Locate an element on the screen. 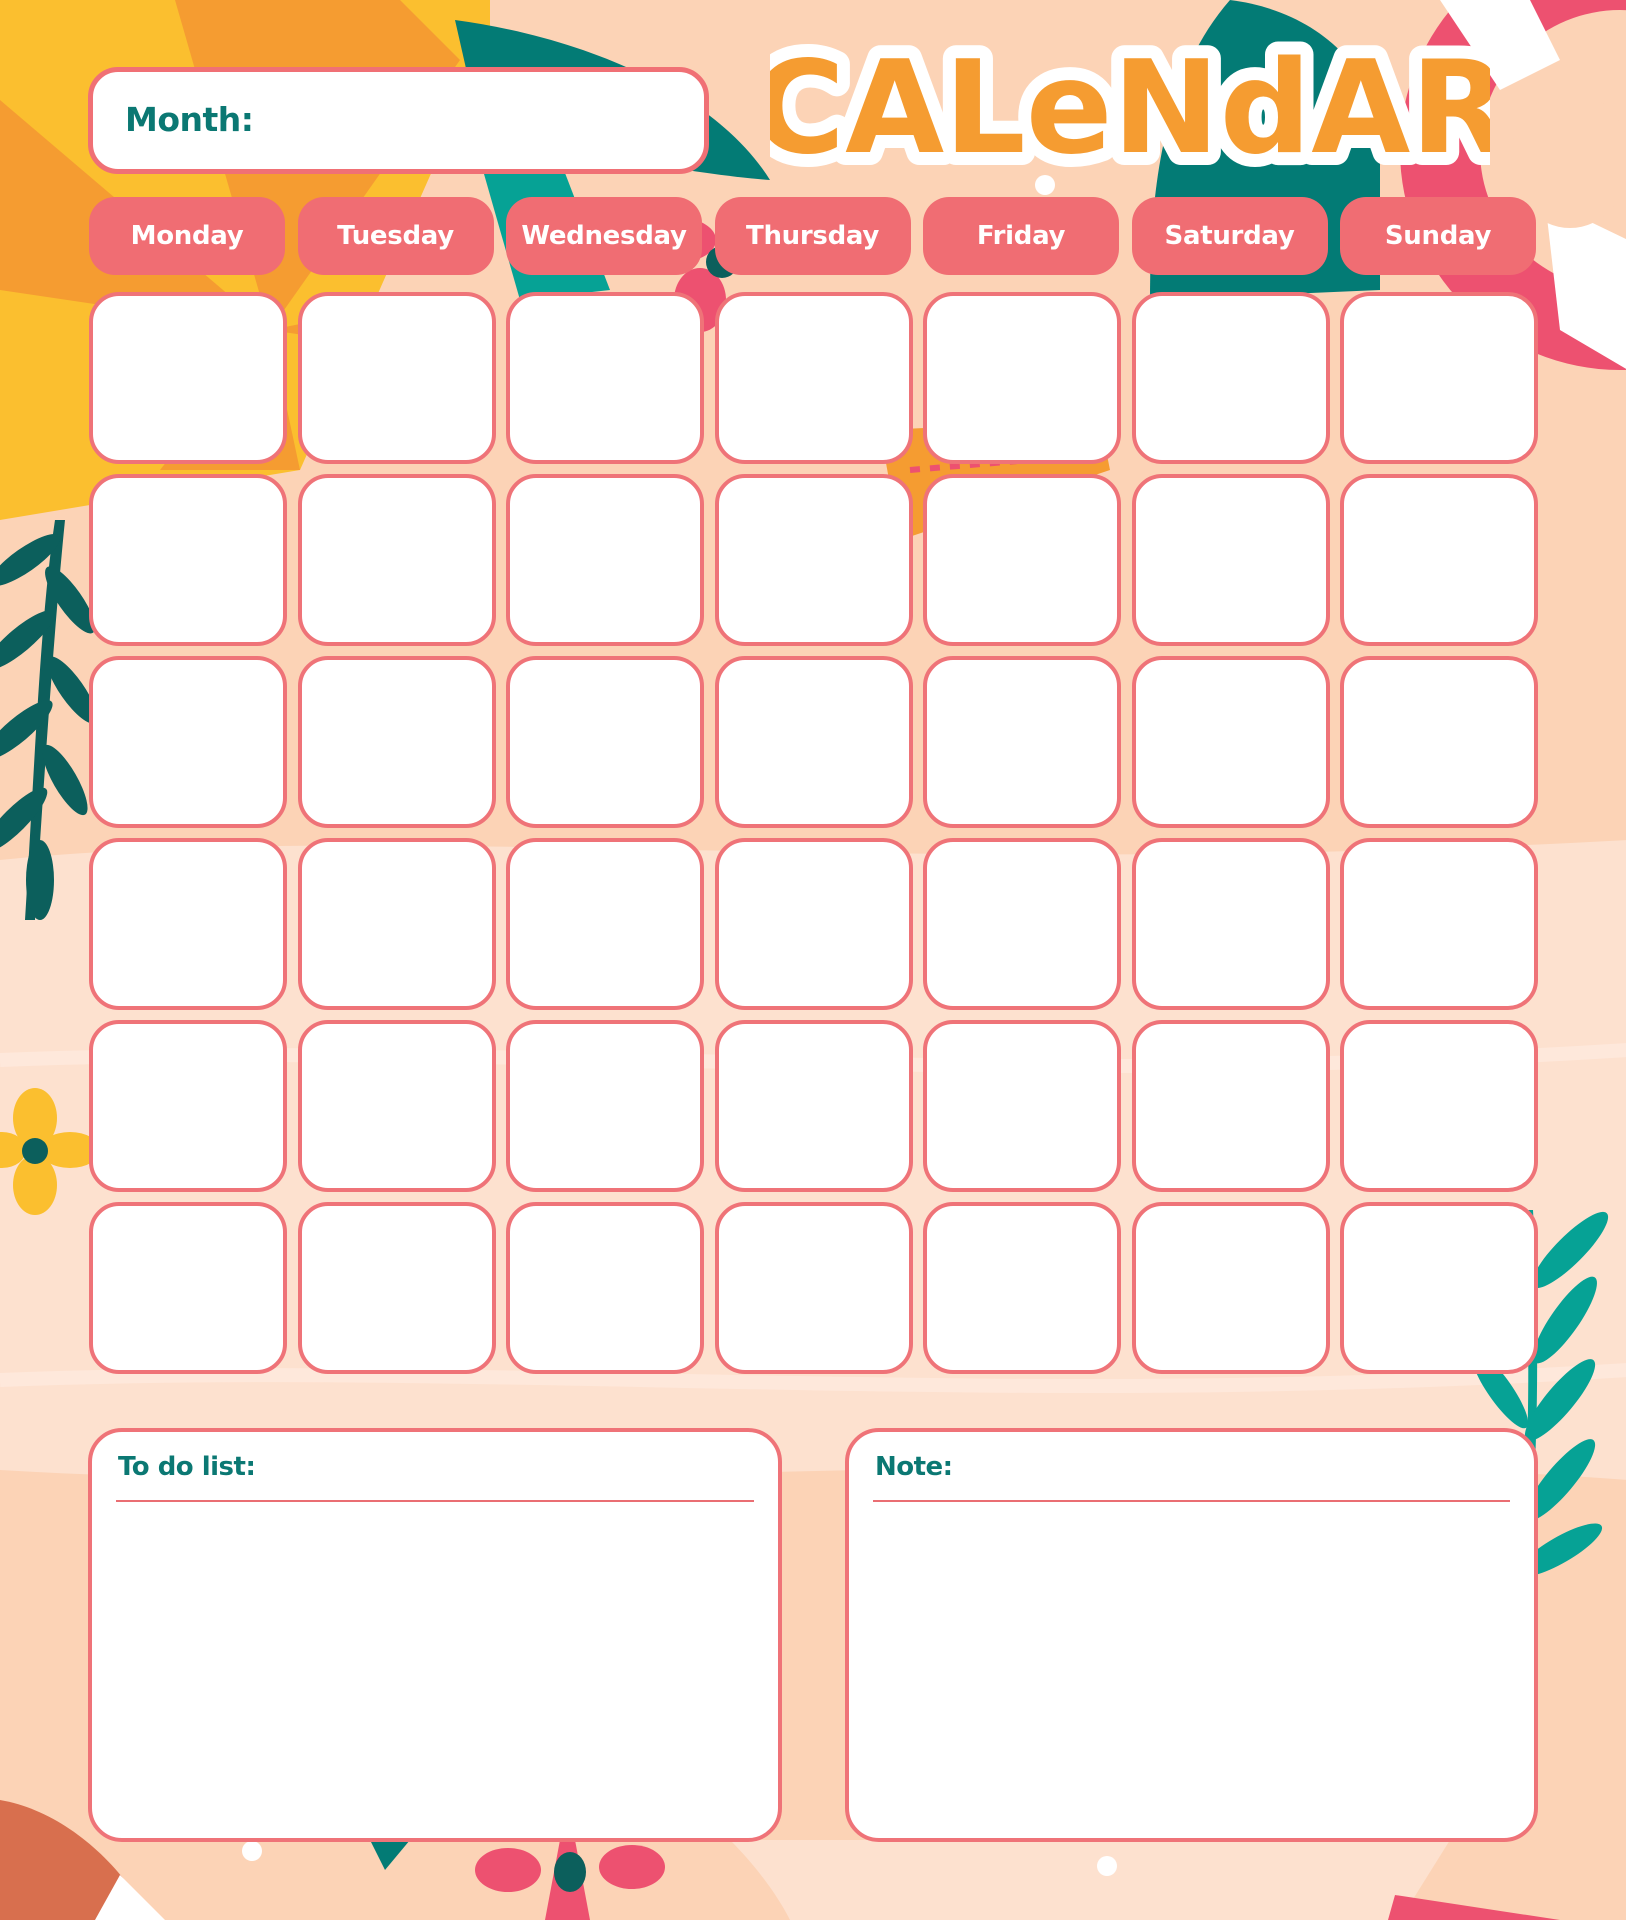  weekday-header-tuesday: Tuesday is located at coordinates (395, 236).